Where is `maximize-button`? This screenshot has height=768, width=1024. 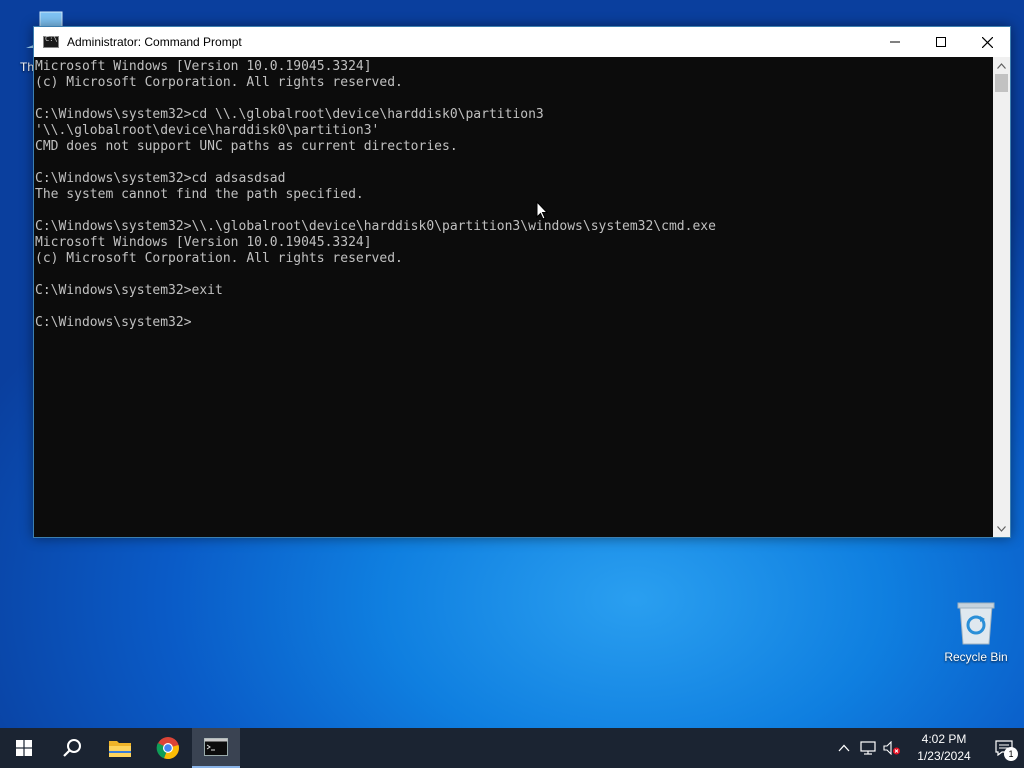
maximize-button is located at coordinates (941, 42).